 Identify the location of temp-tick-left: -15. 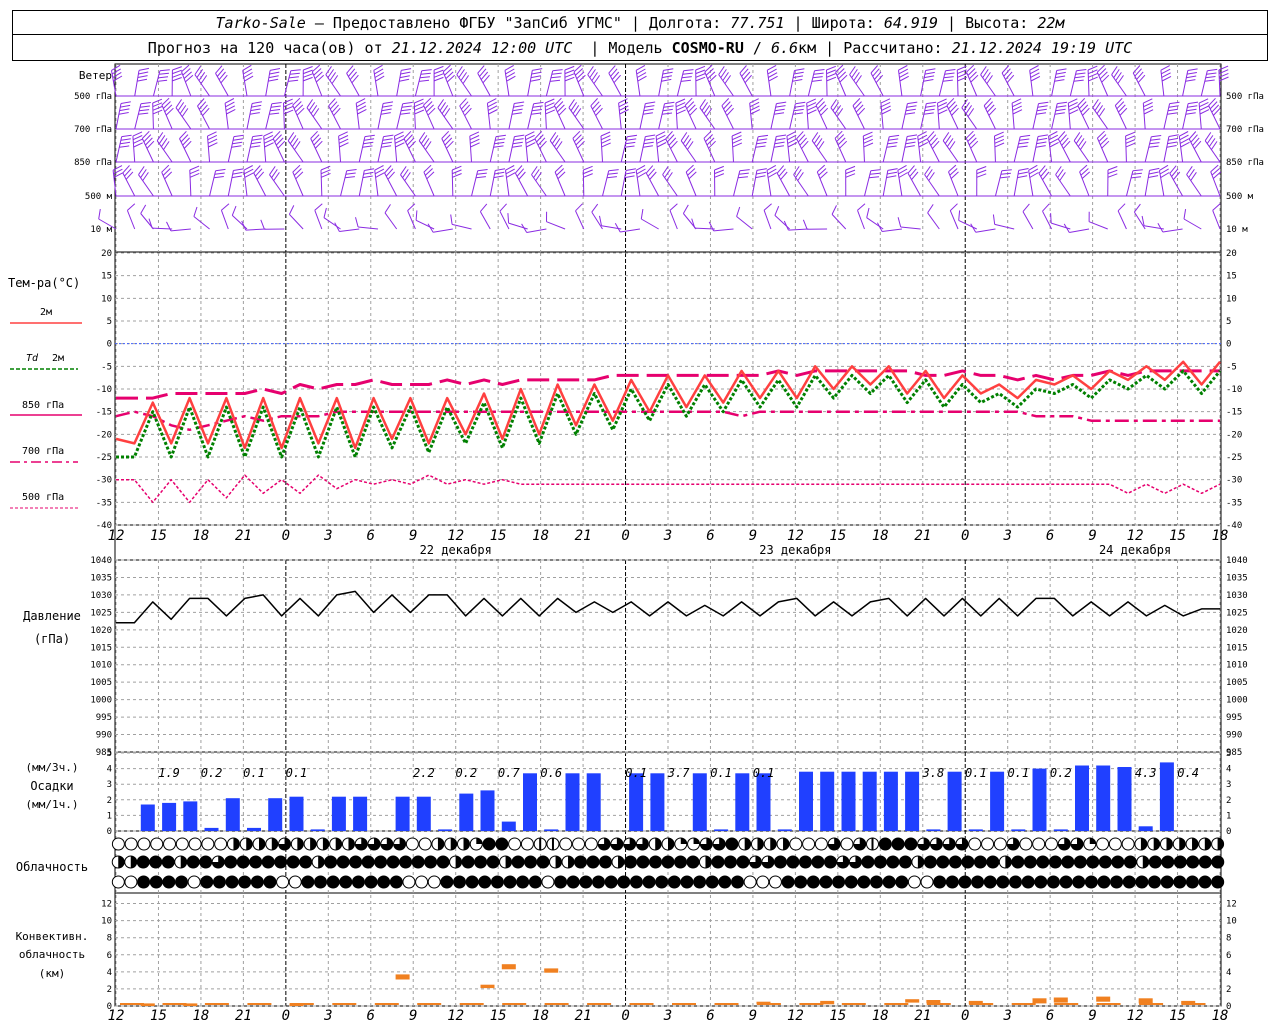
(104, 413).